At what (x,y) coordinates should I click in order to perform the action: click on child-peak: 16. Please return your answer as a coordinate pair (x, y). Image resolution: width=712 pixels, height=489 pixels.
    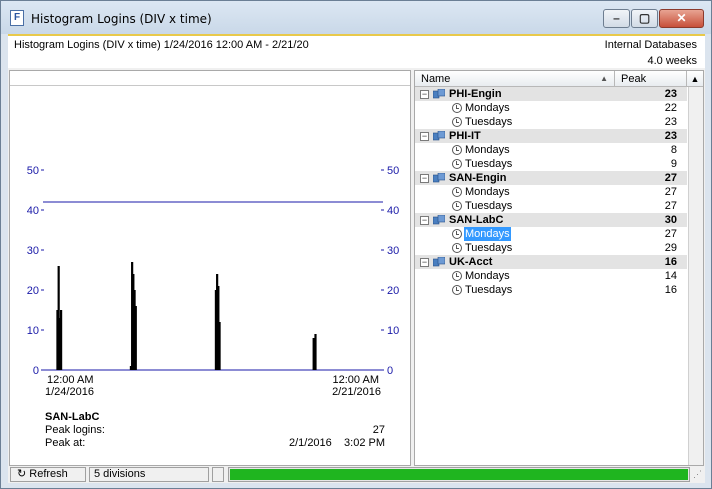
    Looking at the image, I should click on (670, 290).